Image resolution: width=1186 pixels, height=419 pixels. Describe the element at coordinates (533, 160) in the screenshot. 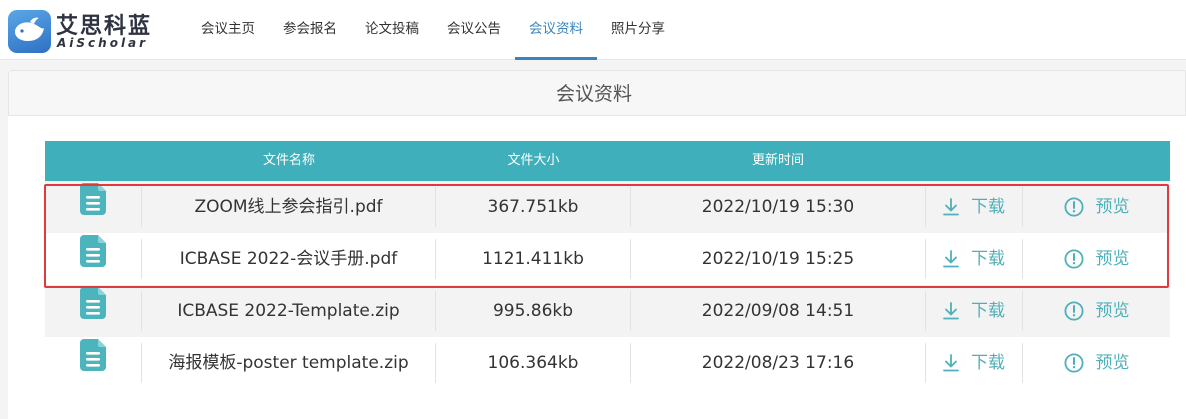

I see `header-file-size: 文件大小` at that location.